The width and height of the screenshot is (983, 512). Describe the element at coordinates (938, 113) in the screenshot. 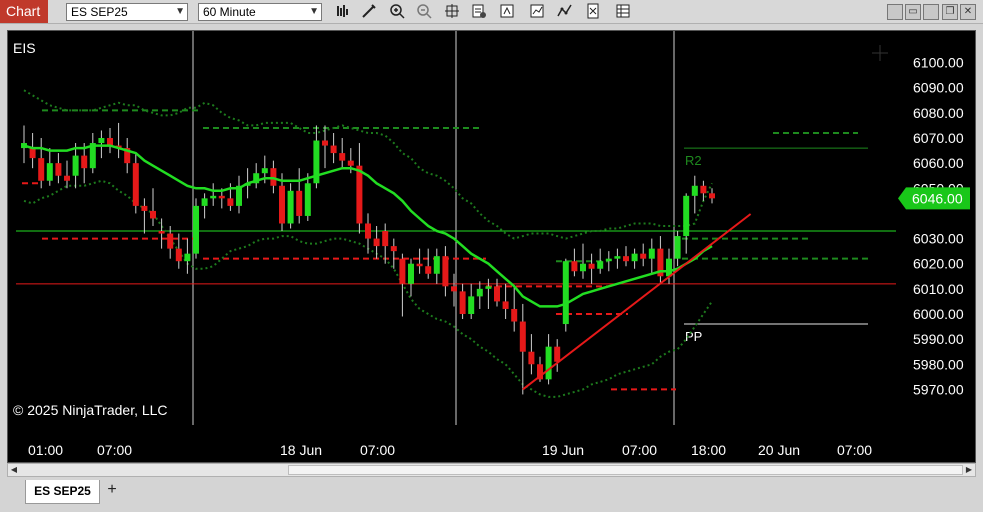

I see `price-axis-label: 6080.00` at that location.